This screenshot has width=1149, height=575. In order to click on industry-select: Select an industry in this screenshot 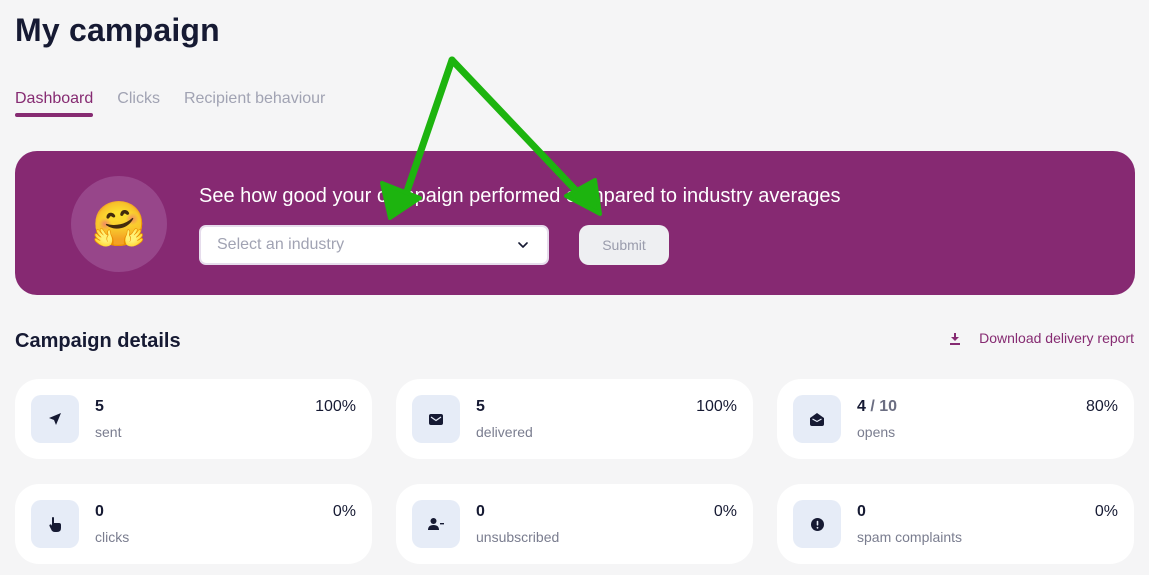, I will do `click(374, 245)`.